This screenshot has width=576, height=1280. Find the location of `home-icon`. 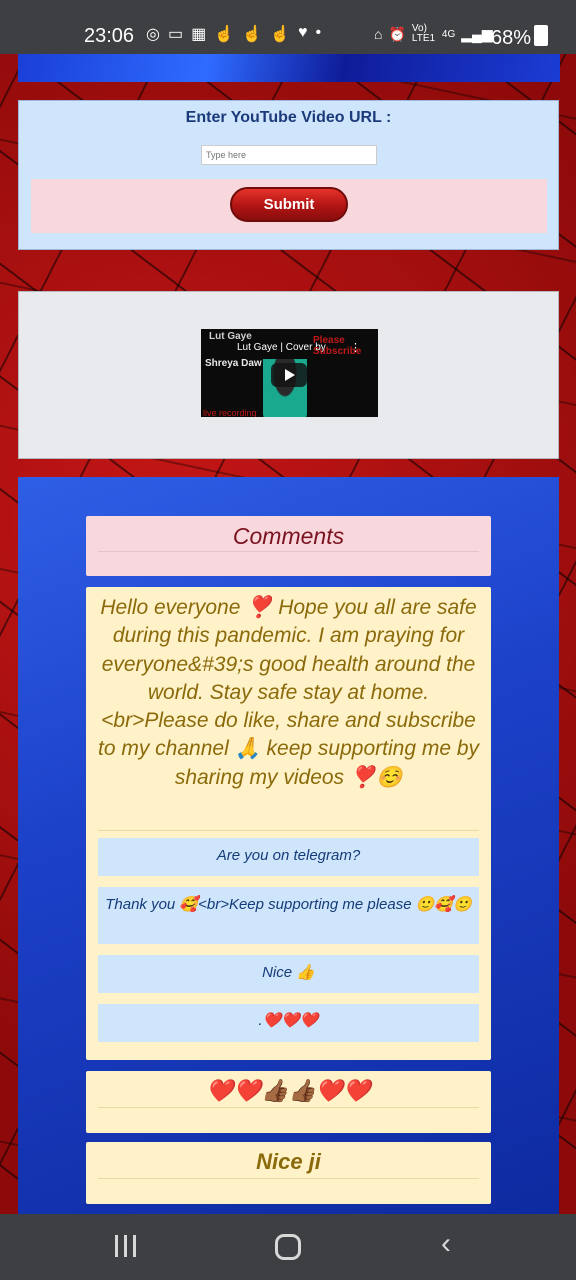

home-icon is located at coordinates (288, 1247).